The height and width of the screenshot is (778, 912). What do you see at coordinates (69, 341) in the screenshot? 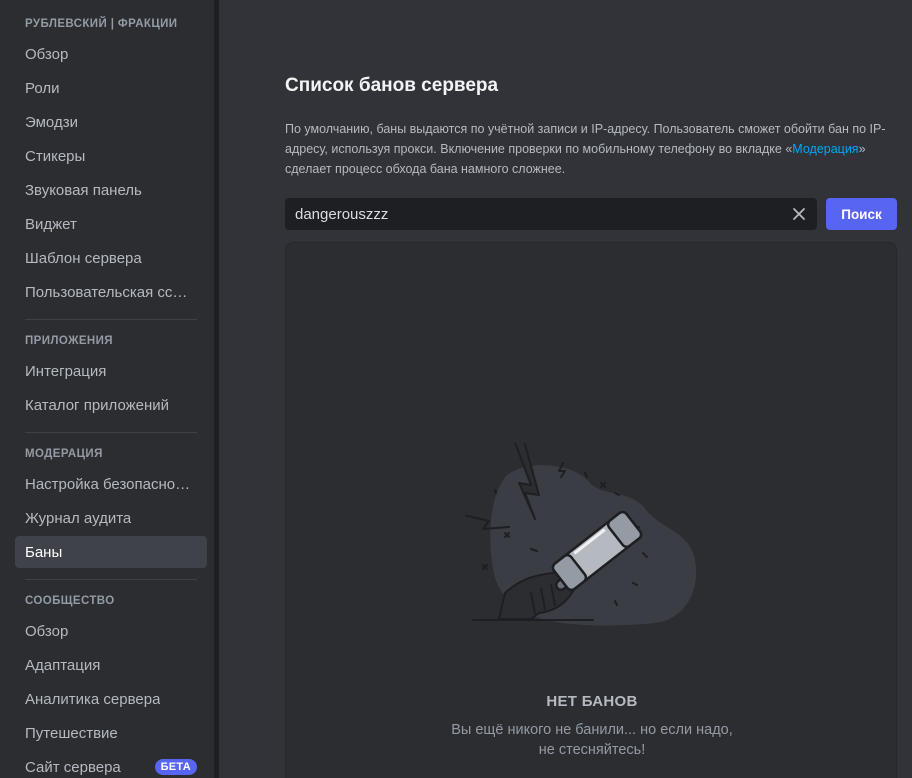
I see `sidebar-header-apps: ПРИЛОЖЕНИЯ` at bounding box center [69, 341].